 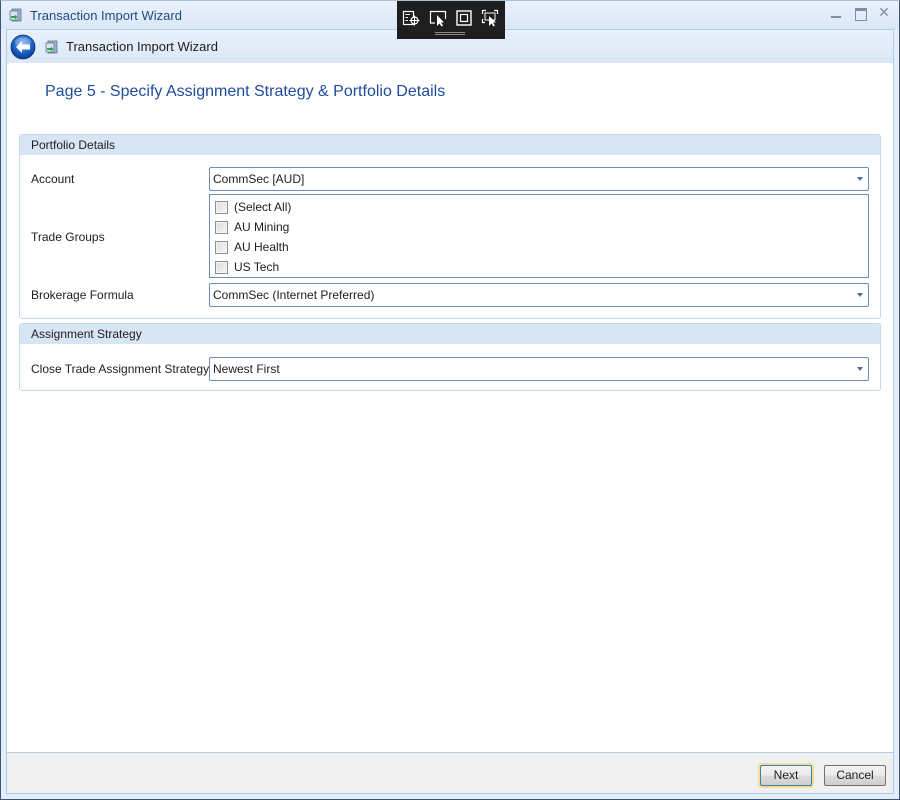 I want to click on account-value: CommSec [AUD], so click(x=259, y=179).